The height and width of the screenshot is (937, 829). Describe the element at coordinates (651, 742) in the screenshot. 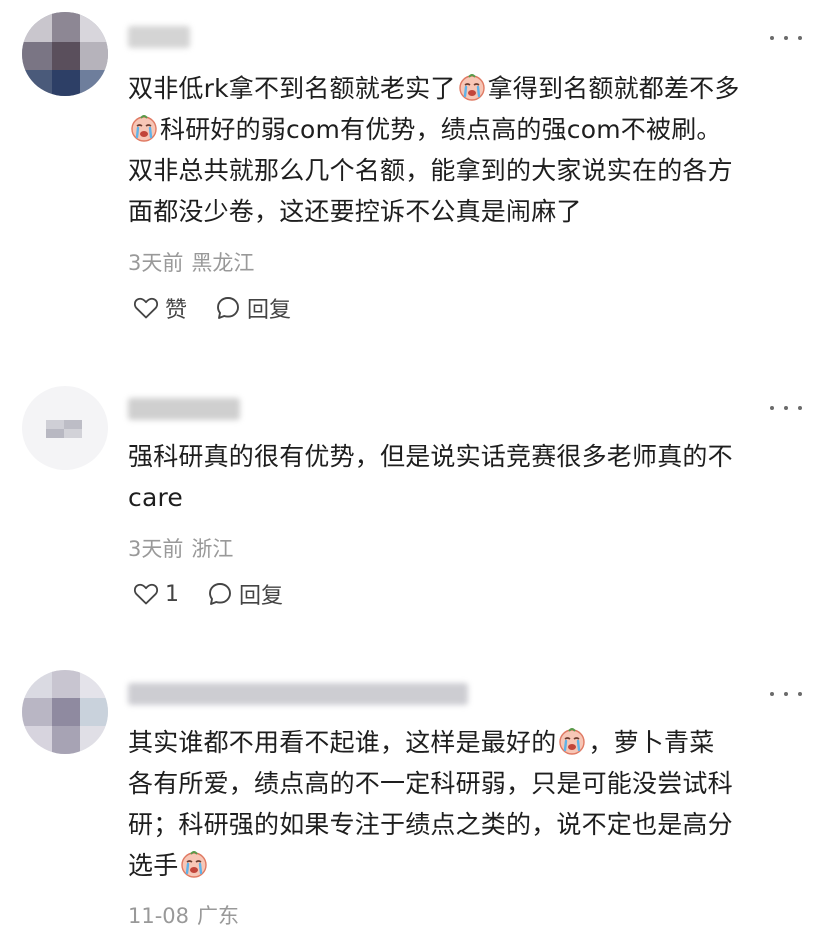

I see `comment-text-segment: ，萝卜青菜` at that location.